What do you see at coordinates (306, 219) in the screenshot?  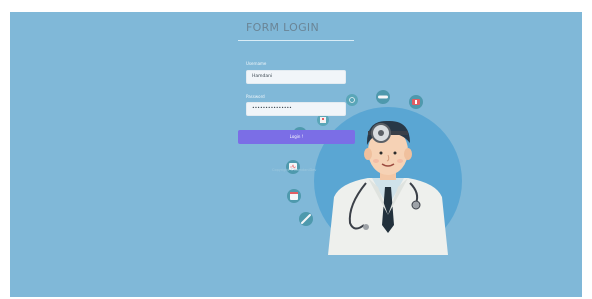 I see `syringe-icon` at bounding box center [306, 219].